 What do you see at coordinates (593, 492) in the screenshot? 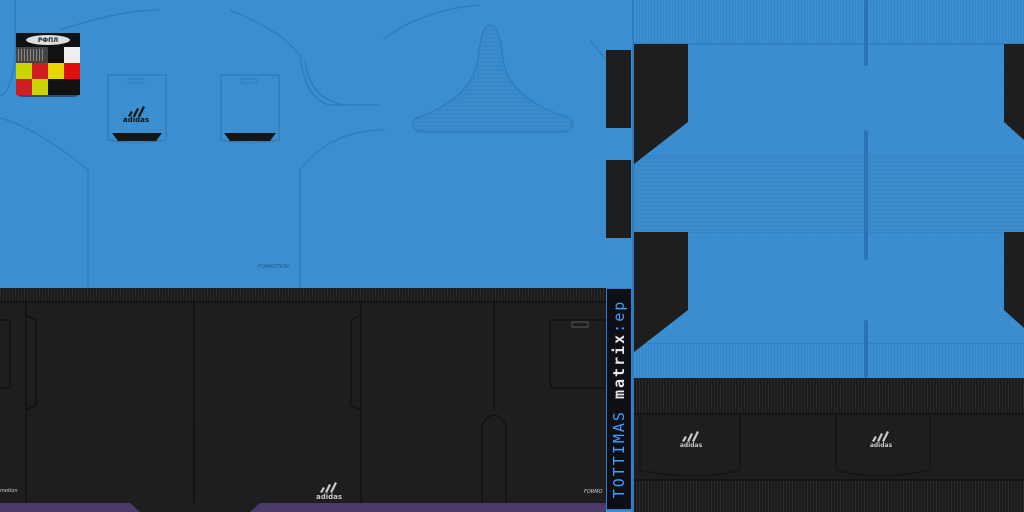
I see `shorts-tech-label-right: FORMO` at bounding box center [593, 492].